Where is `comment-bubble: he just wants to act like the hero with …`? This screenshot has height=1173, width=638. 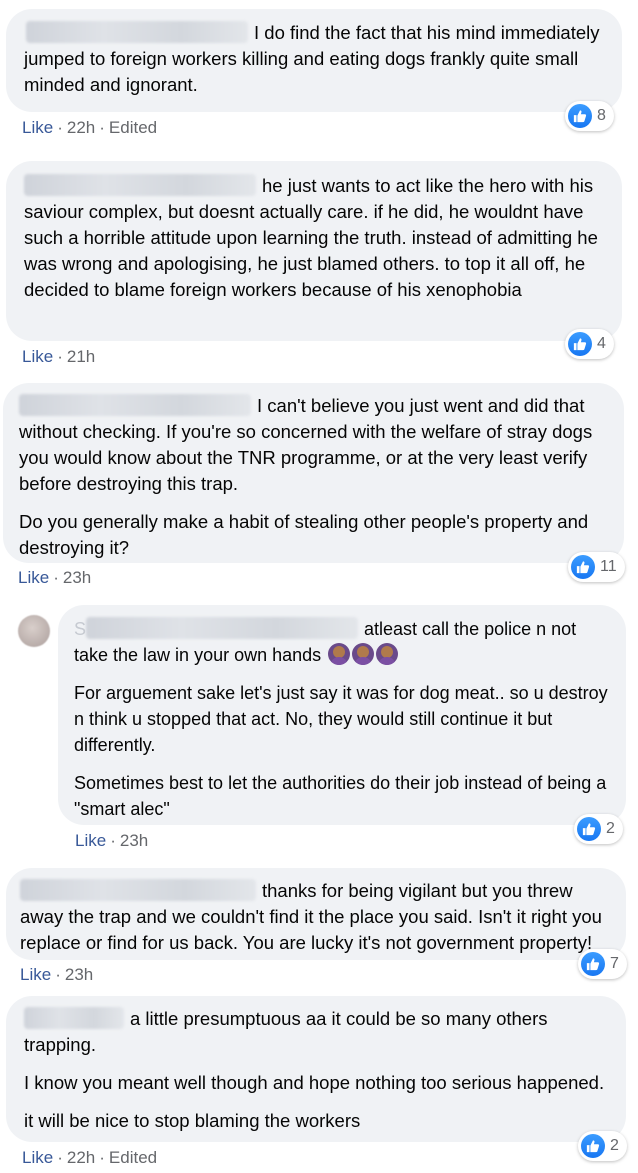 comment-bubble: he just wants to act like the hero with … is located at coordinates (314, 251).